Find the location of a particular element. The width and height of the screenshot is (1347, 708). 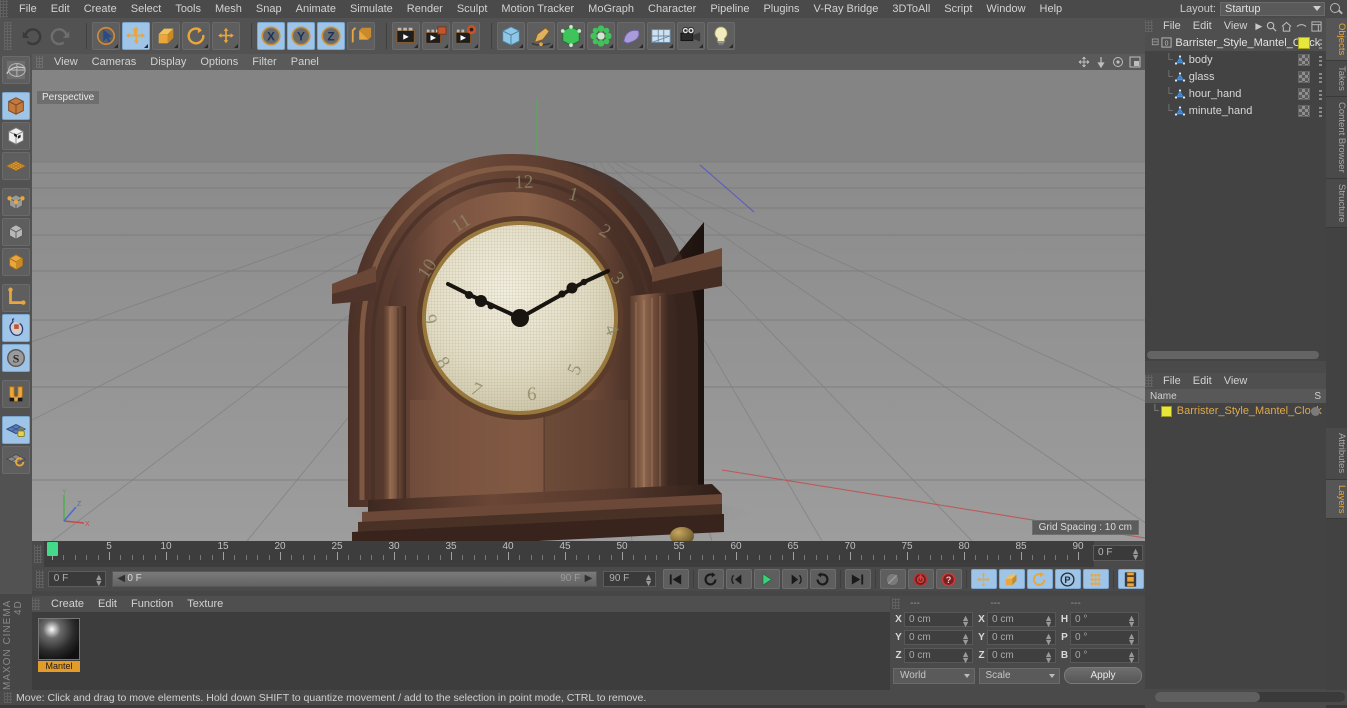

object-manager-grip is located at coordinates (1149, 26).